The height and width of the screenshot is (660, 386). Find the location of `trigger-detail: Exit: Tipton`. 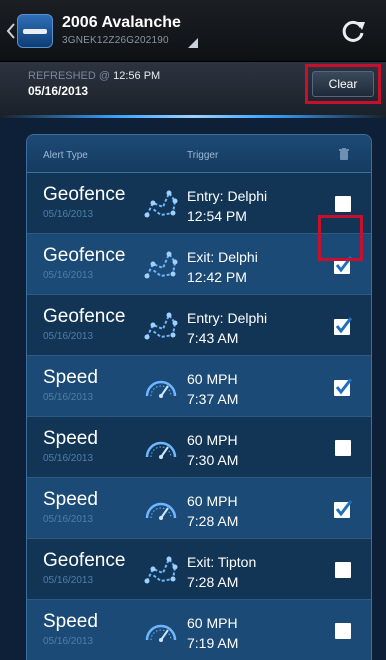

trigger-detail: Exit: Tipton is located at coordinates (222, 562).